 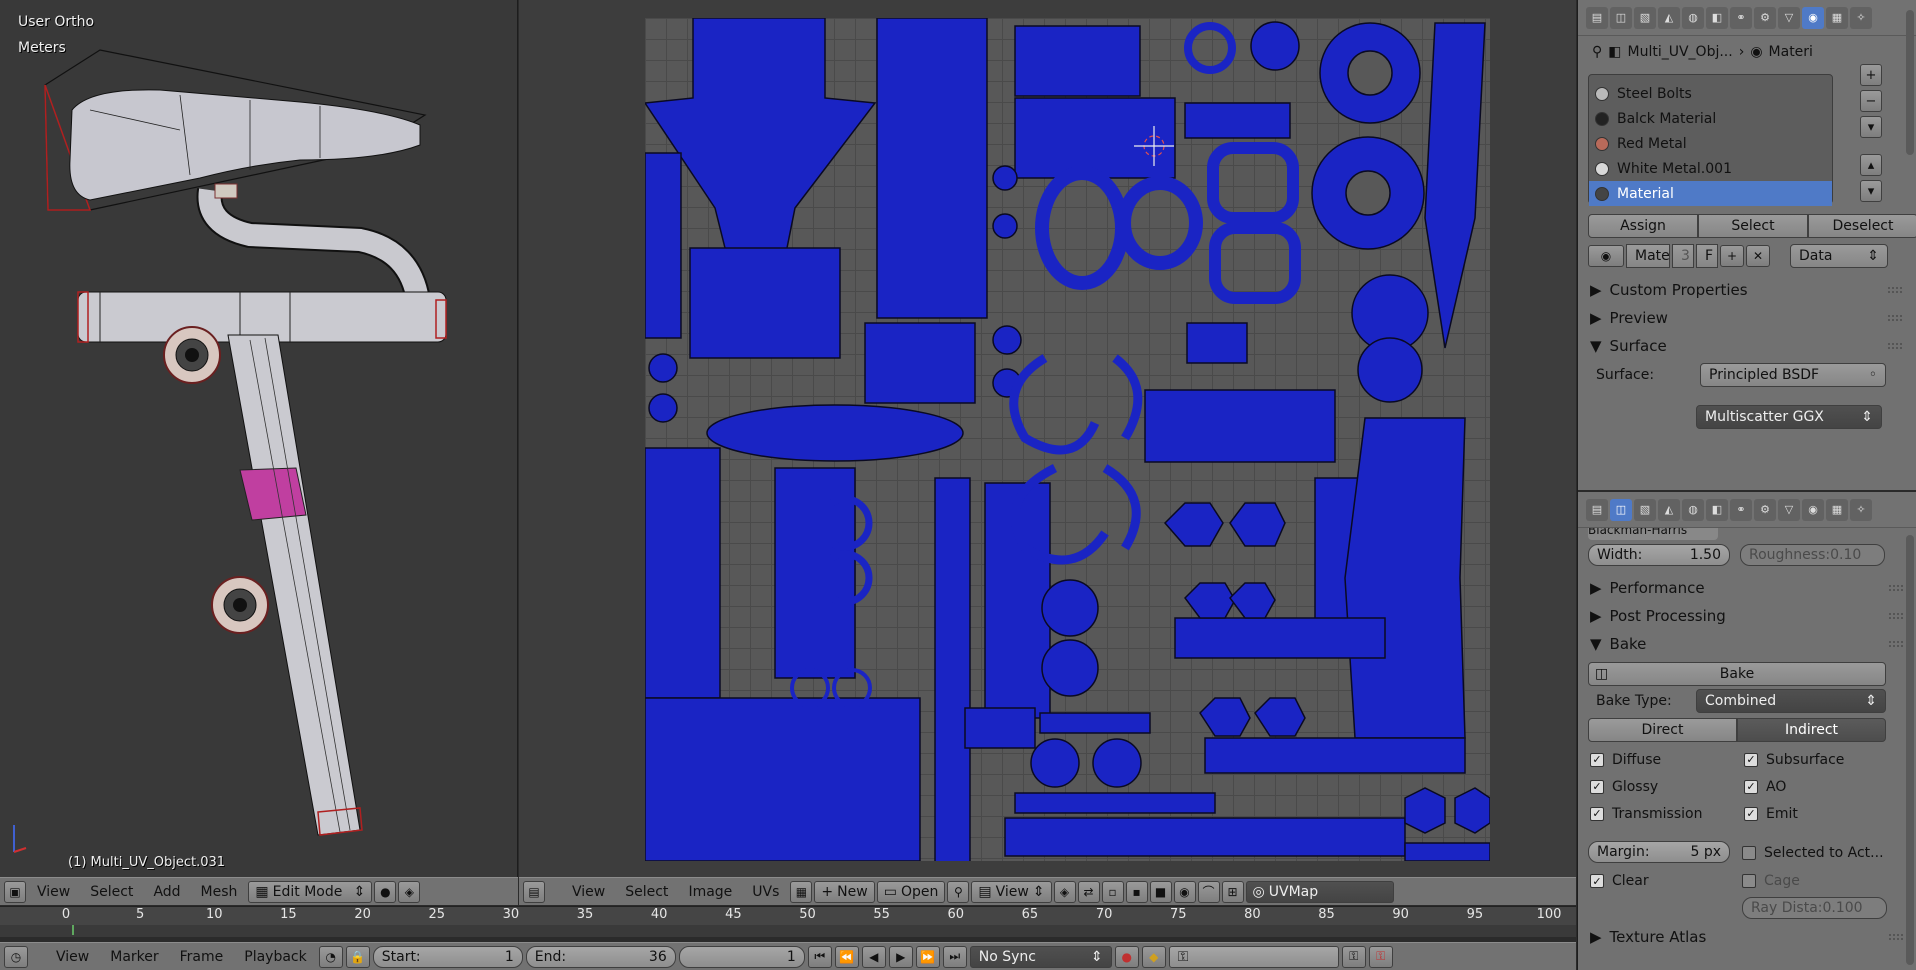 What do you see at coordinates (1662, 730) in the screenshot?
I see `direct-toggle: Direct` at bounding box center [1662, 730].